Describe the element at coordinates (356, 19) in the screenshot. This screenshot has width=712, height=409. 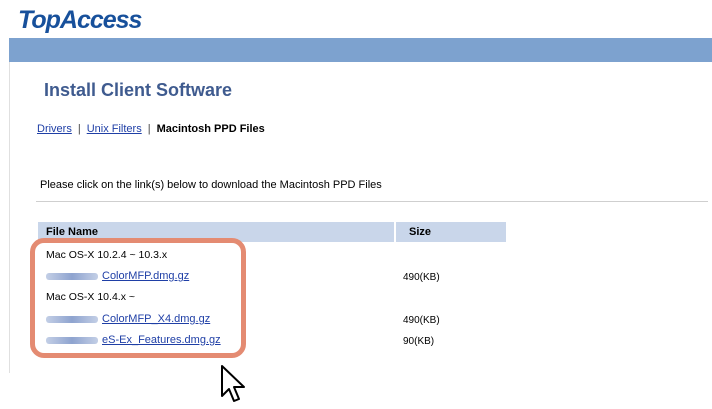
I see `header: TopAccess` at that location.